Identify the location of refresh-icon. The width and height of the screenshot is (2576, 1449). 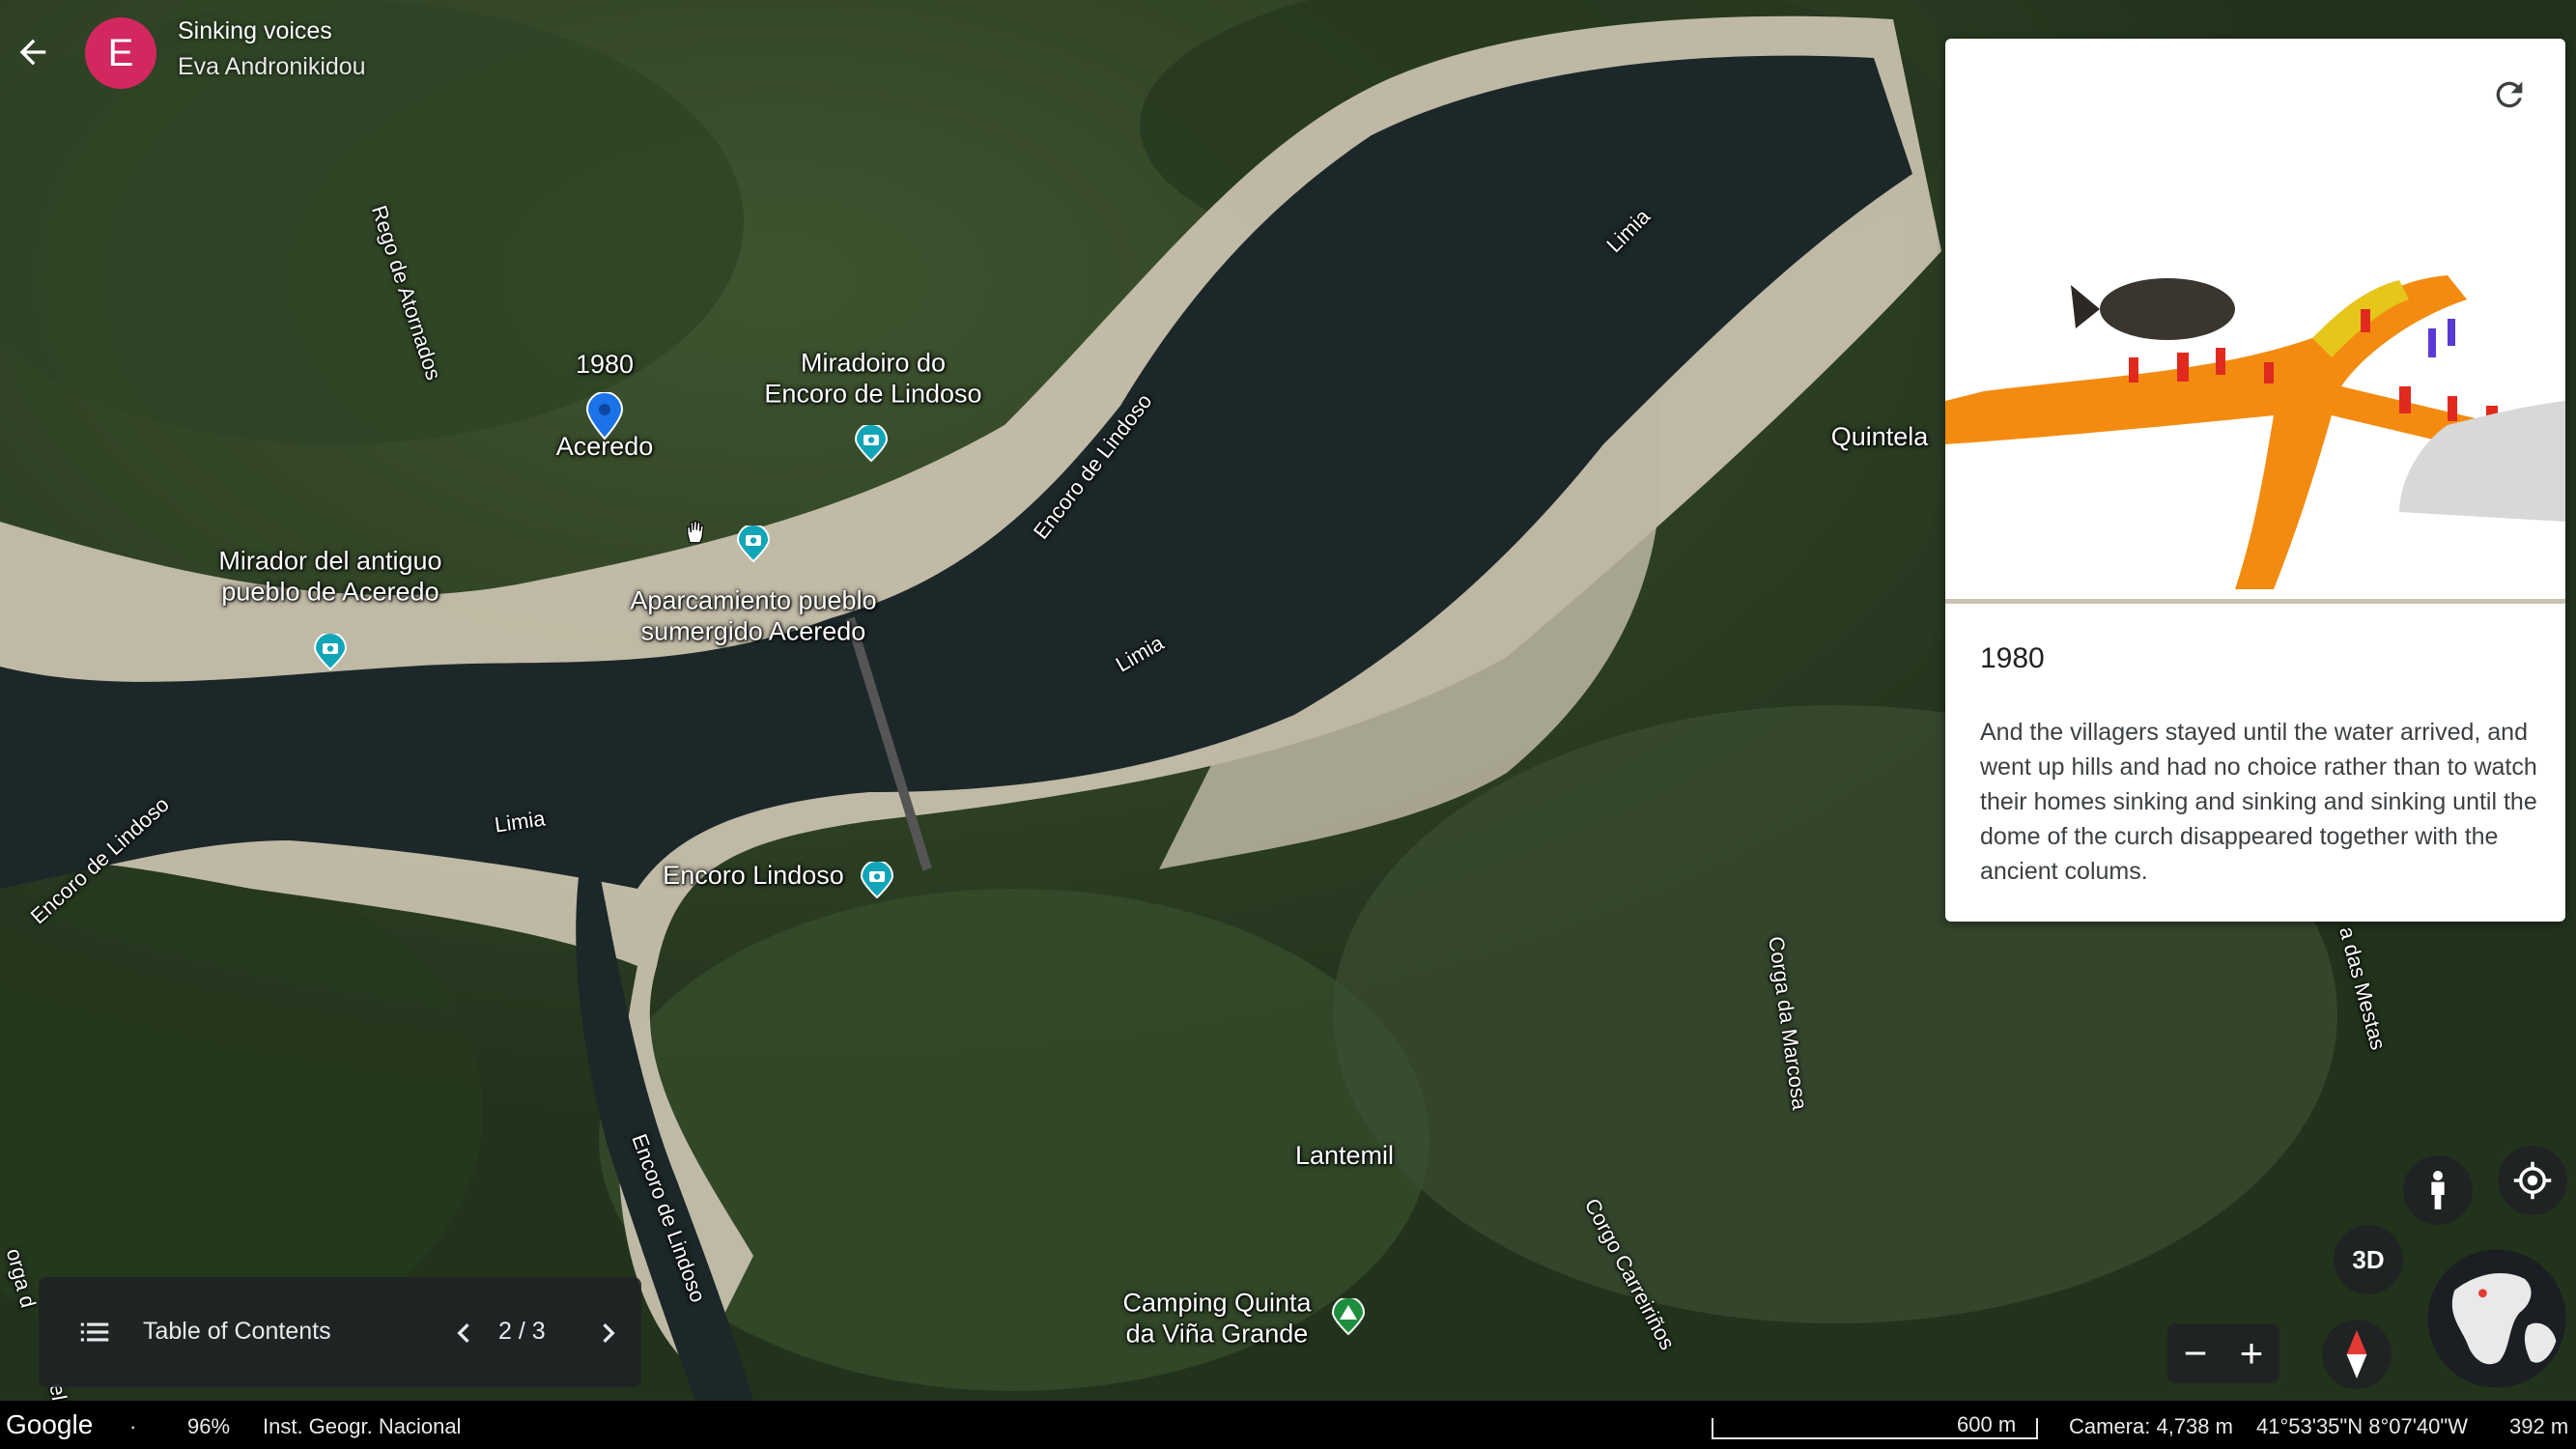
(2509, 94).